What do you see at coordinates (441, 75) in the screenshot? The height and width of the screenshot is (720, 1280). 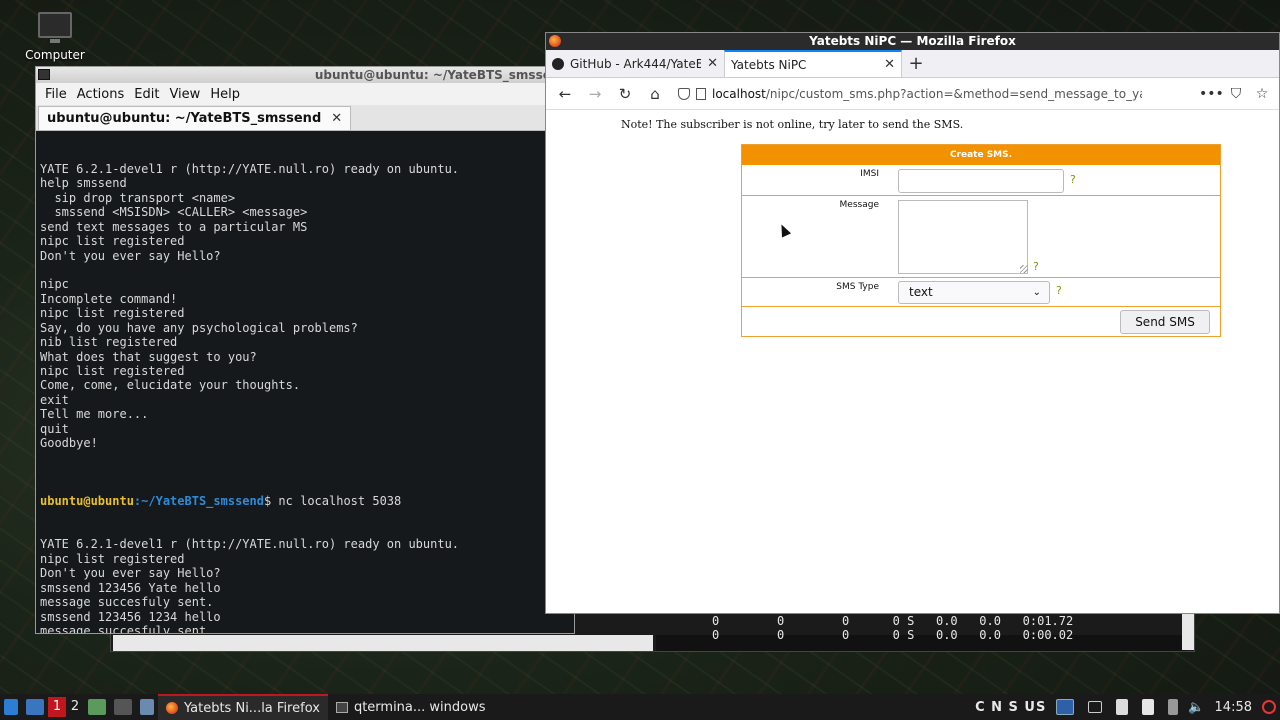 I see `terminal-window-title: ubuntu@ubuntu: ~/YateBTS_smssend` at bounding box center [441, 75].